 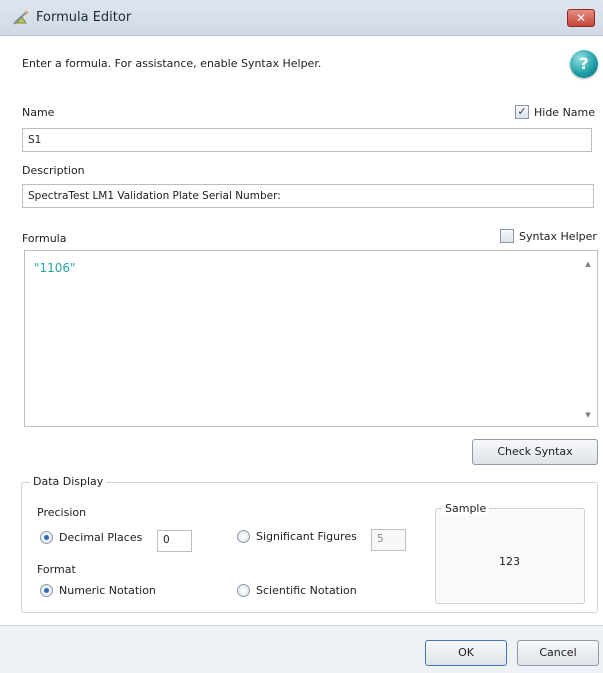 I want to click on decimal-places-radio: Decimal Places, so click(x=91, y=537).